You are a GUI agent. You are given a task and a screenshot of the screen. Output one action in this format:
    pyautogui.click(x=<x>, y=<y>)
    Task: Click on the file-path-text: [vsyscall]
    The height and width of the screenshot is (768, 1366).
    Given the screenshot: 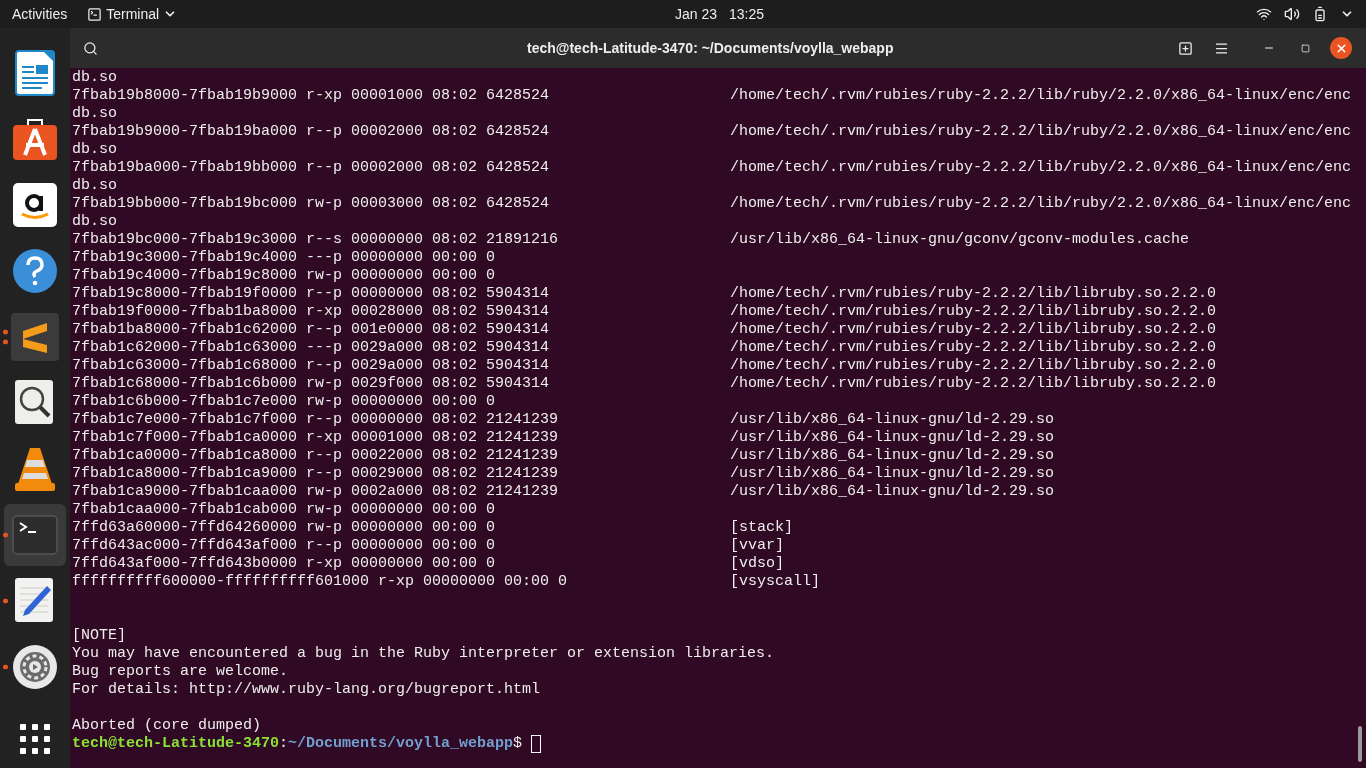 What is the action you would take?
    pyautogui.click(x=775, y=581)
    